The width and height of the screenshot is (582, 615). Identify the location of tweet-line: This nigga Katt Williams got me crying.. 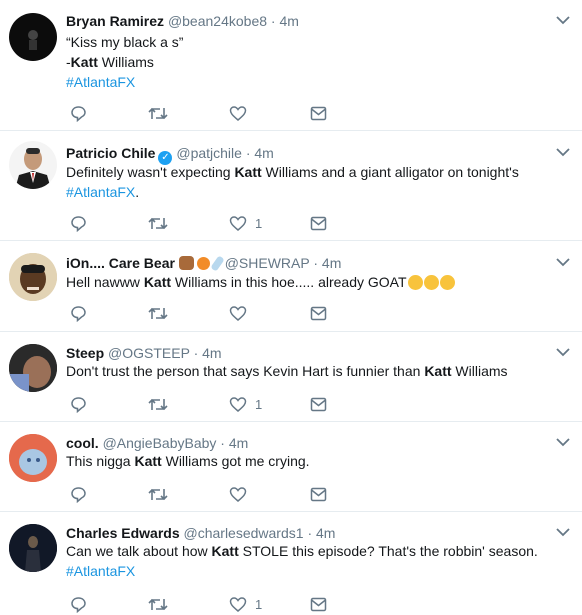
(188, 461).